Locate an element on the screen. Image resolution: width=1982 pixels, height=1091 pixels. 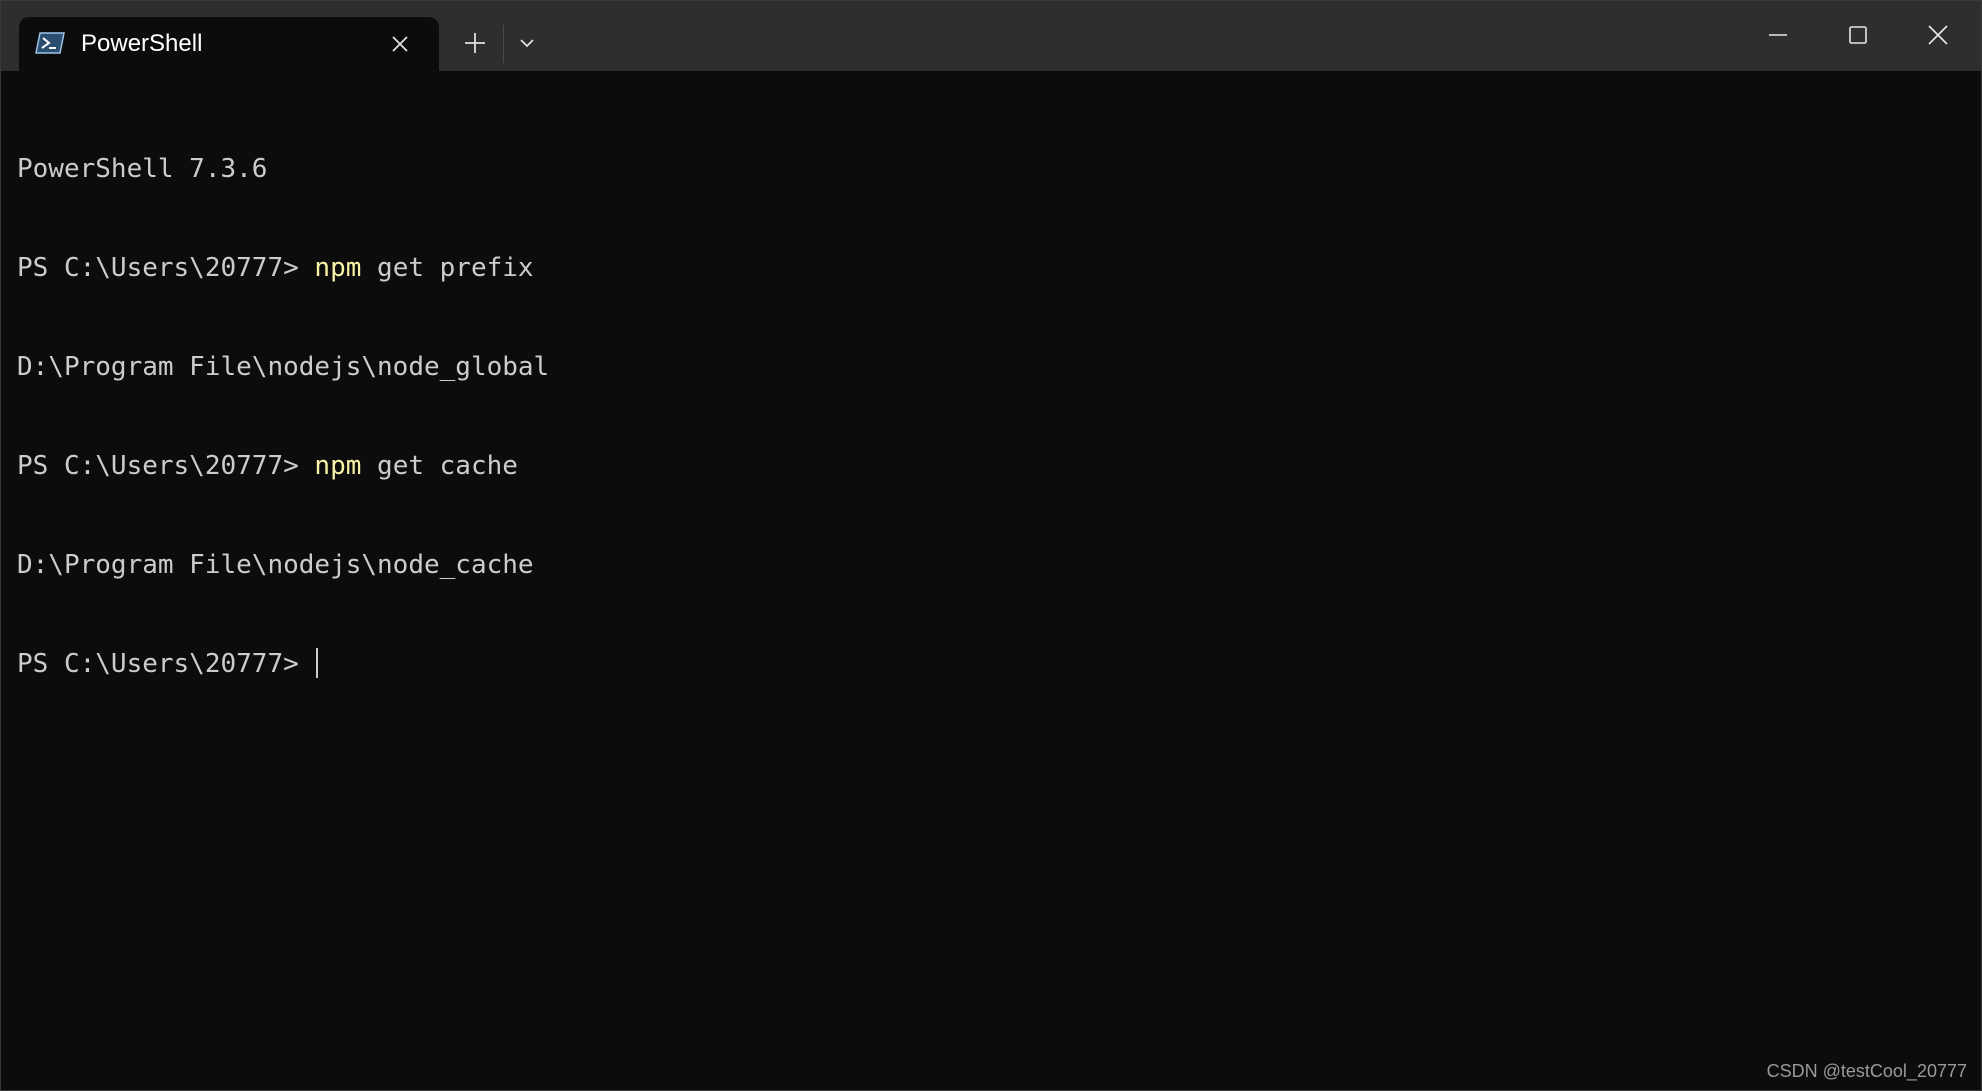
tab-close-button is located at coordinates (400, 44).